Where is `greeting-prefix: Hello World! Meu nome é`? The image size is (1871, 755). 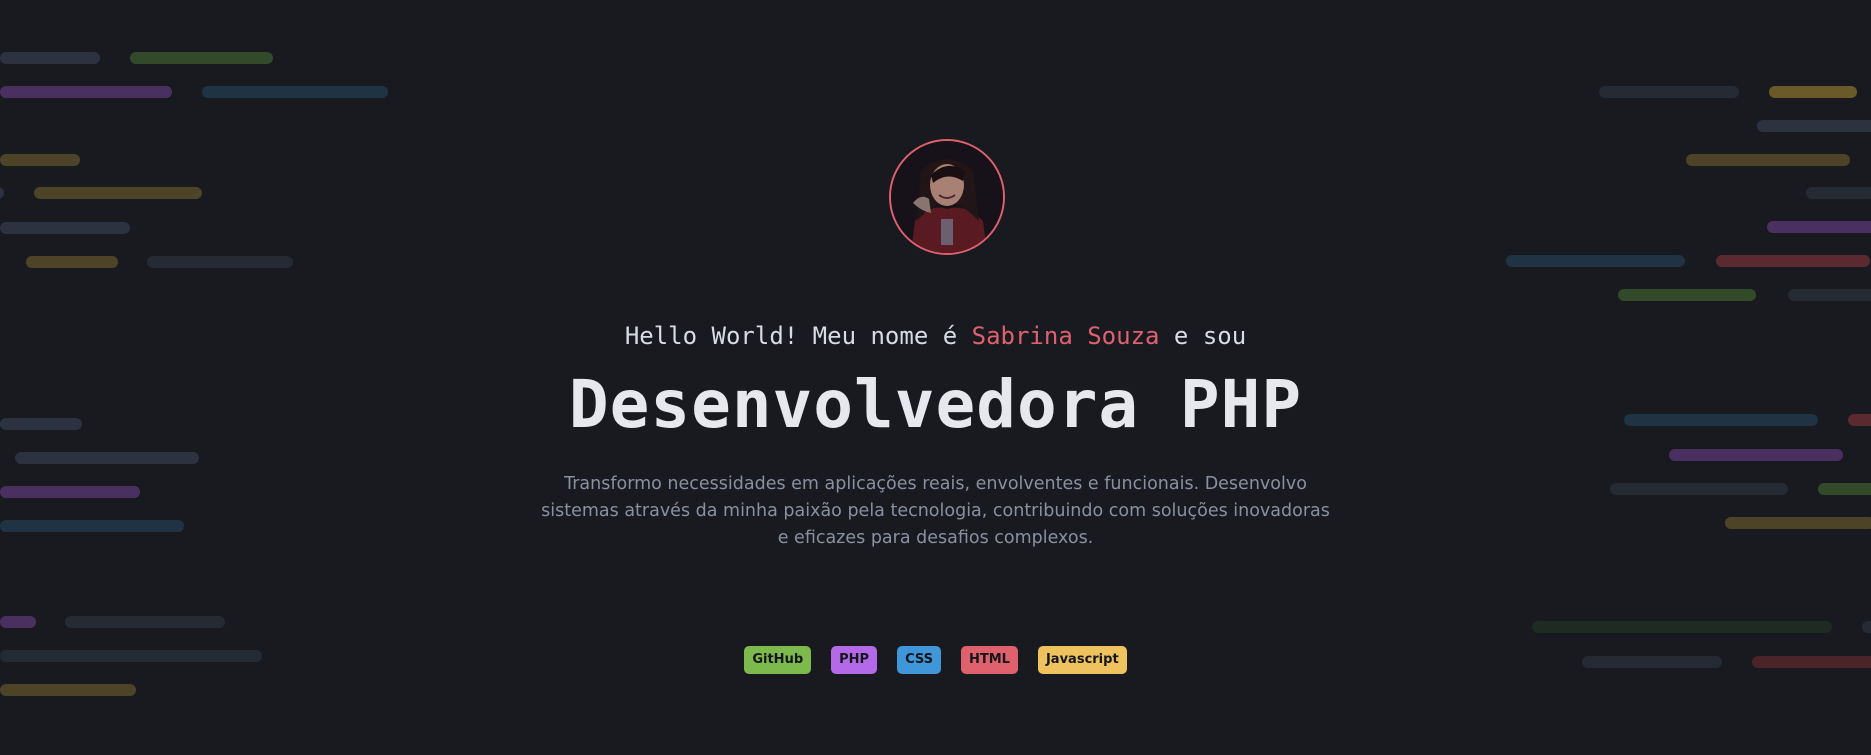 greeting-prefix: Hello World! Meu nome é is located at coordinates (791, 336).